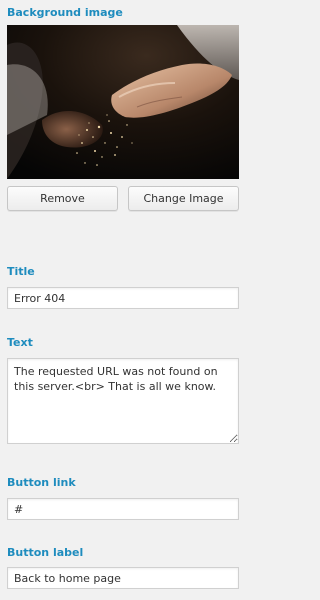 This screenshot has width=320, height=600. I want to click on button-label-input, so click(123, 578).